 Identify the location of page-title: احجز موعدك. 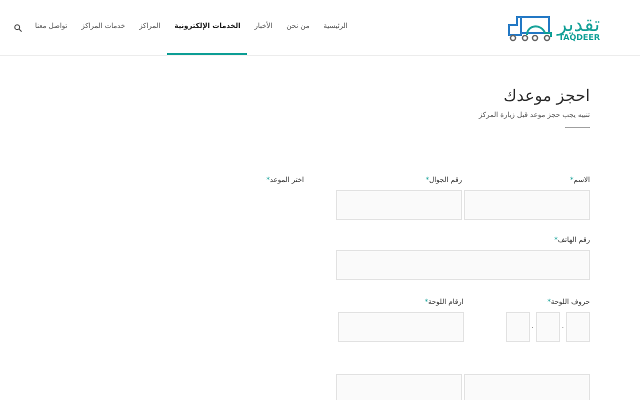
(546, 96).